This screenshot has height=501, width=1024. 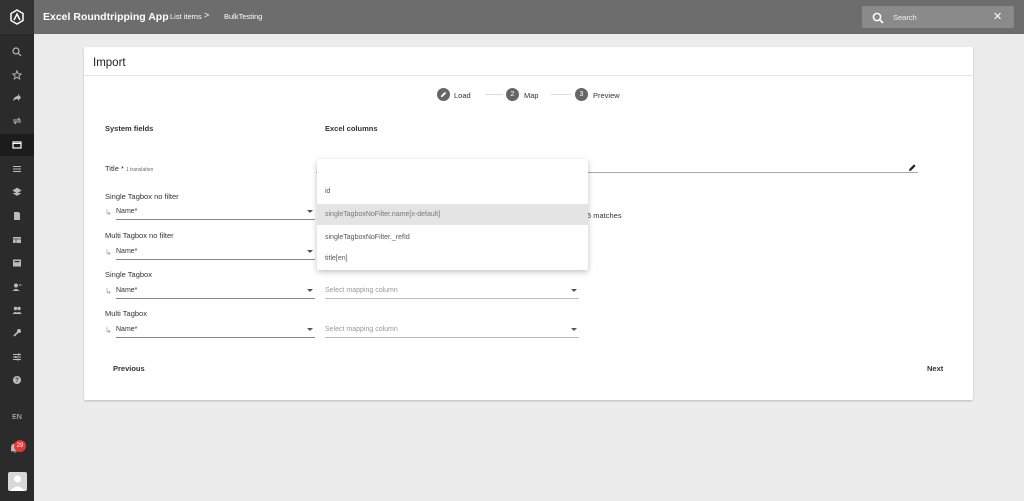 What do you see at coordinates (912, 168) in the screenshot?
I see `edit-icon` at bounding box center [912, 168].